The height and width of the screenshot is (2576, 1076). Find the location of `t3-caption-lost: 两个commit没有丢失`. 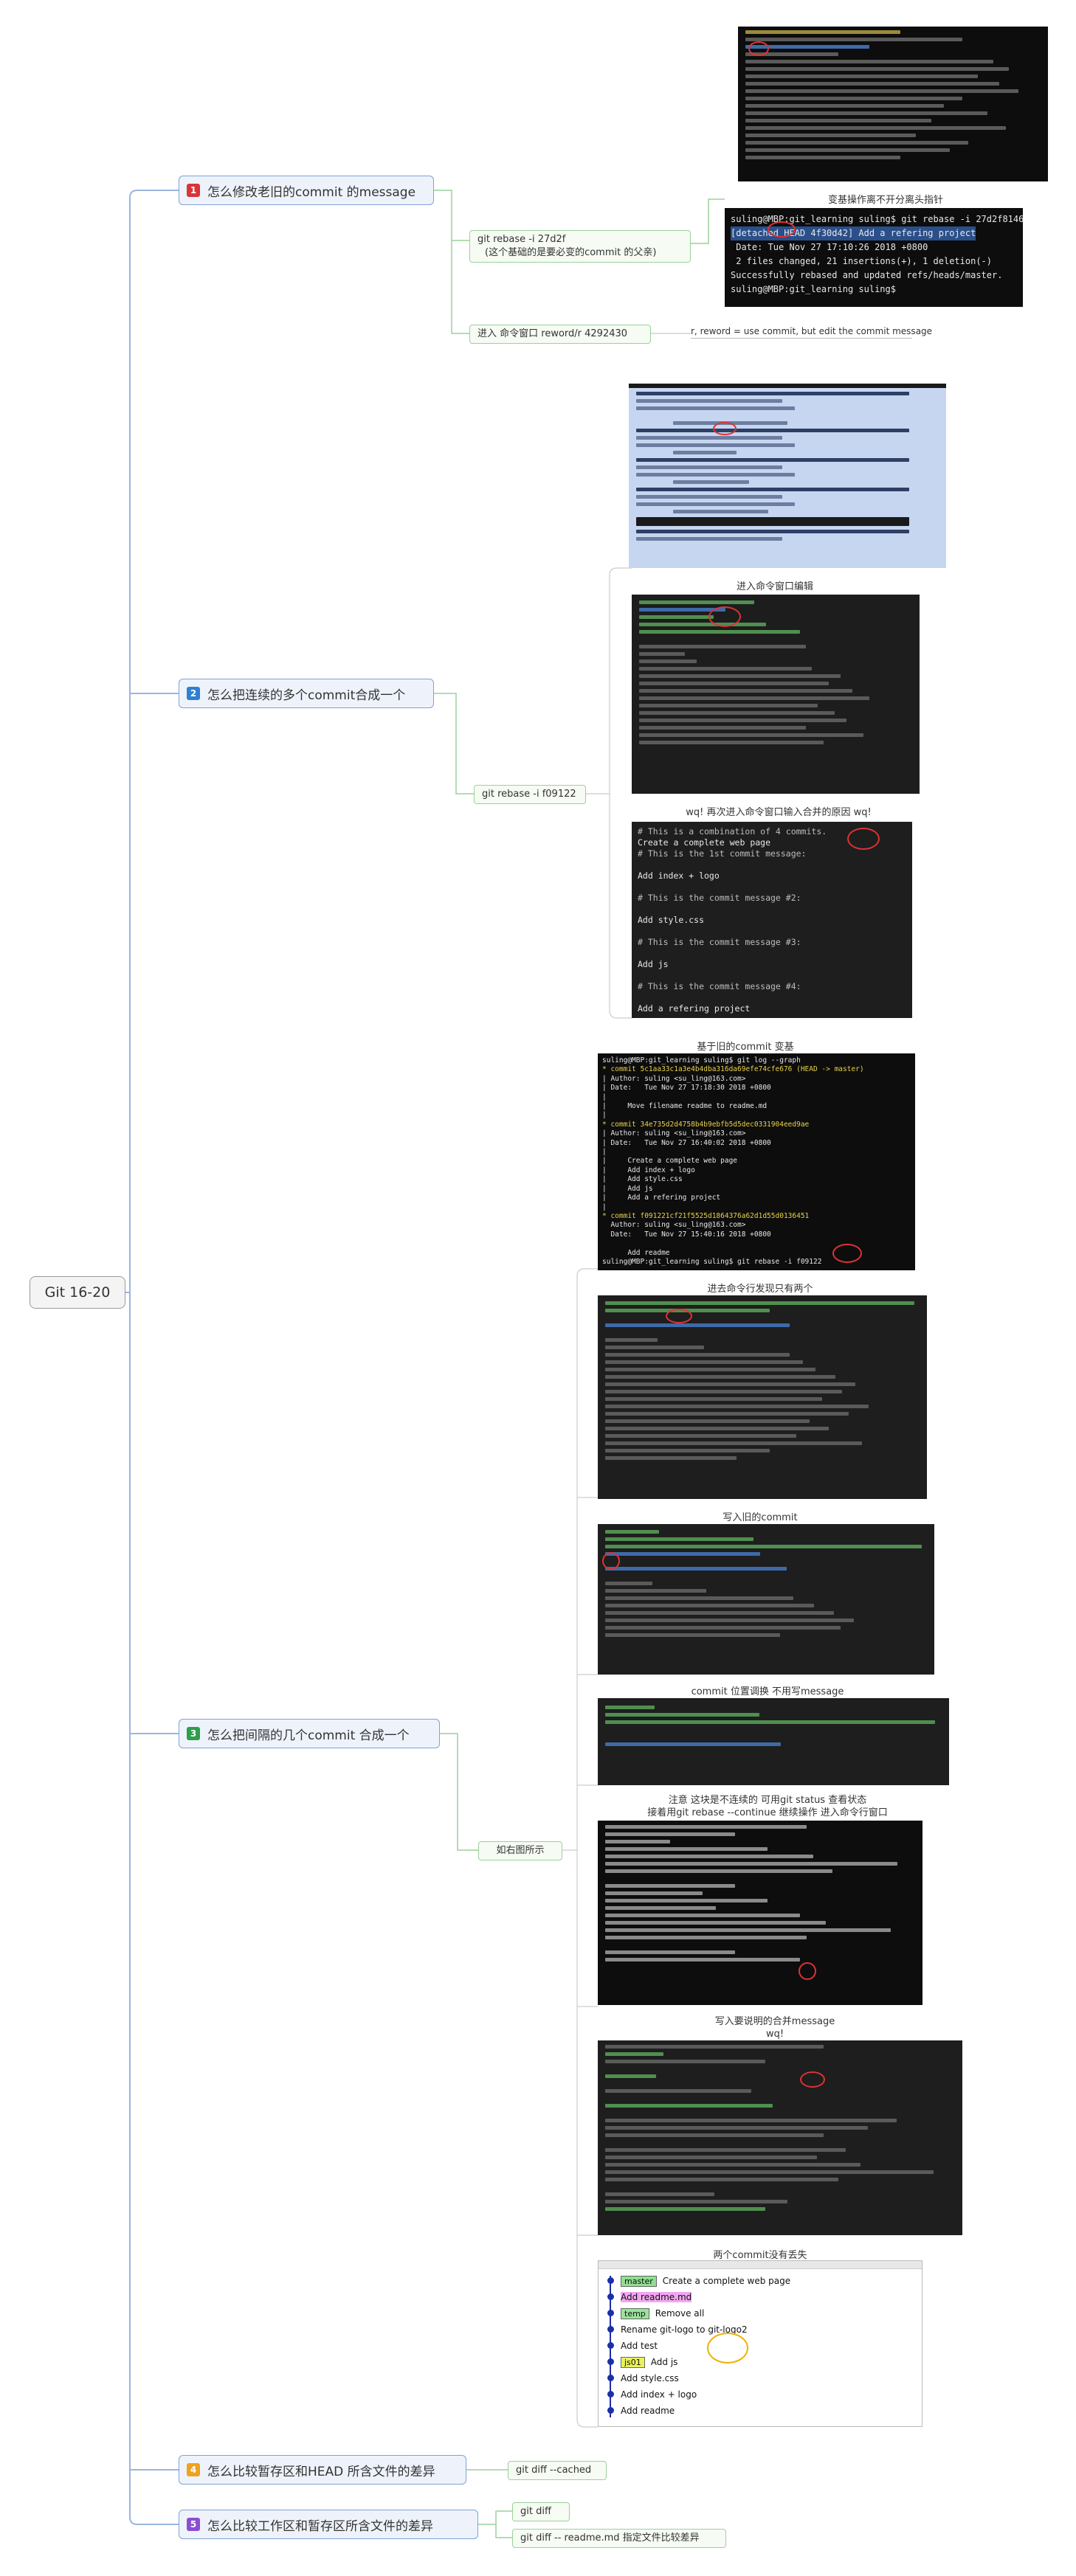

t3-caption-lost: 两个commit没有丢失 is located at coordinates (760, 2256).